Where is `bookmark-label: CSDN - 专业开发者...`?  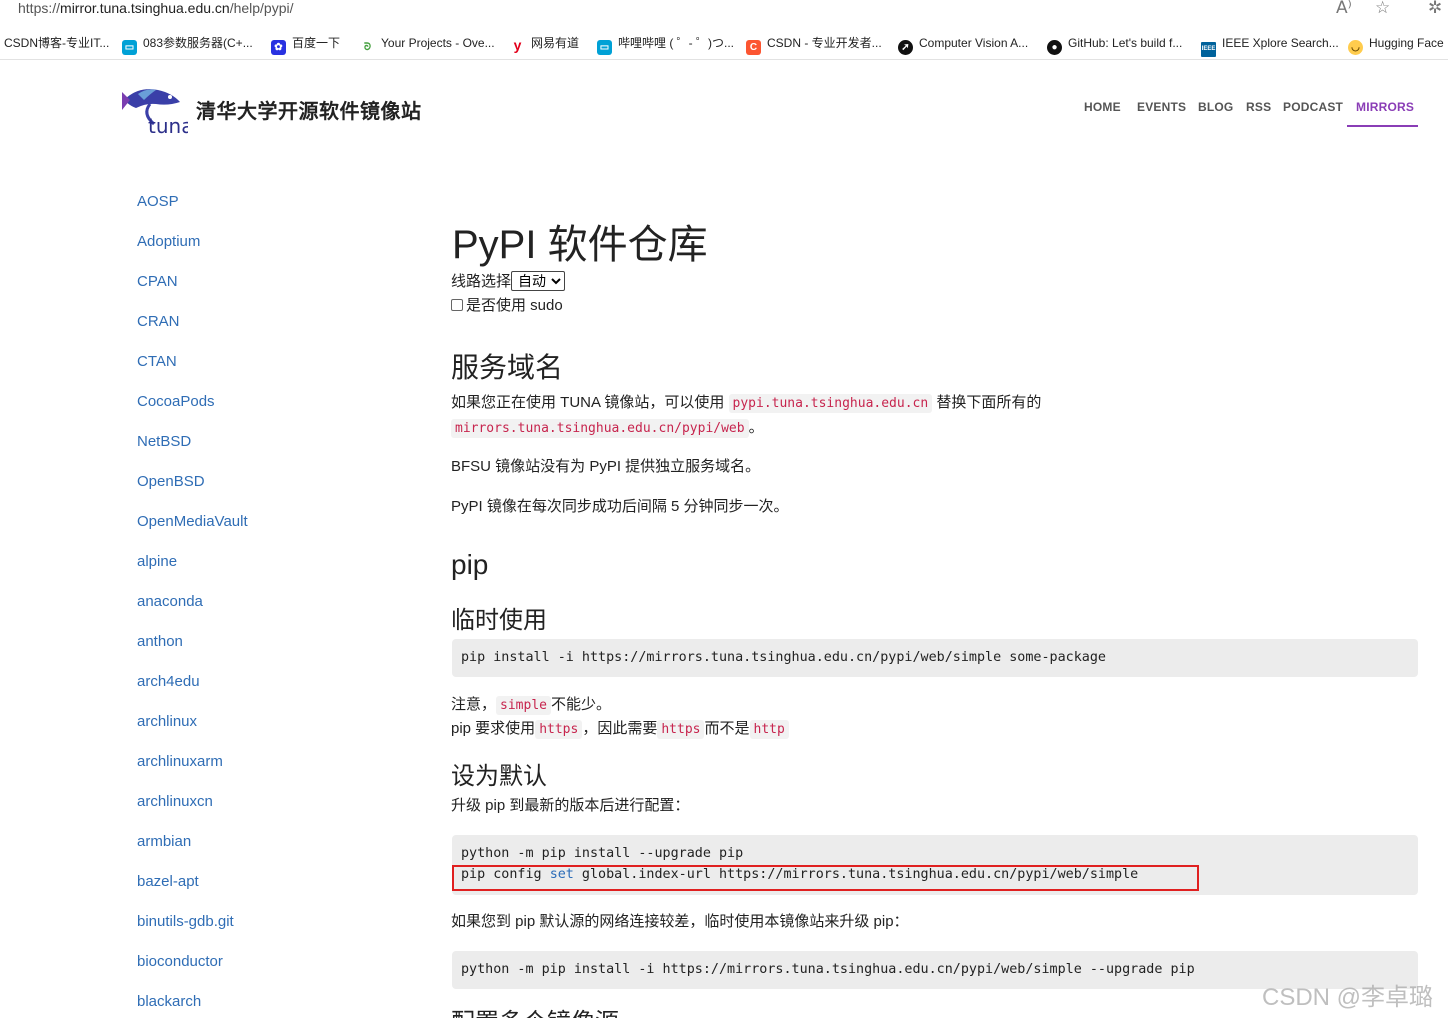 bookmark-label: CSDN - 专业开发者... is located at coordinates (824, 43).